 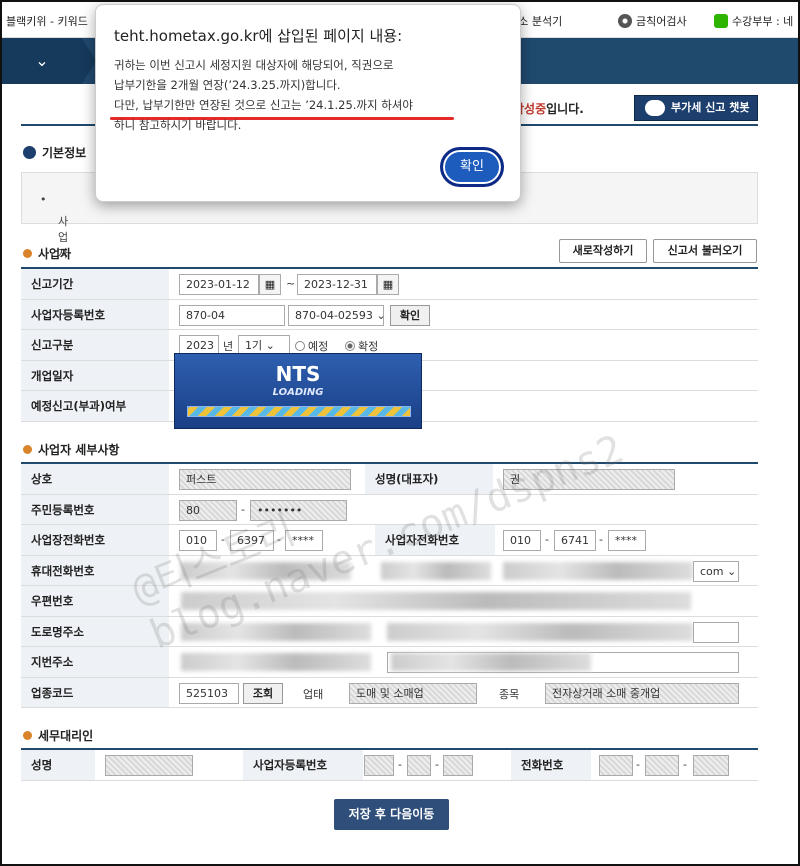 What do you see at coordinates (391, 814) in the screenshot?
I see `save-and-next-button: 저장 후 다음이동` at bounding box center [391, 814].